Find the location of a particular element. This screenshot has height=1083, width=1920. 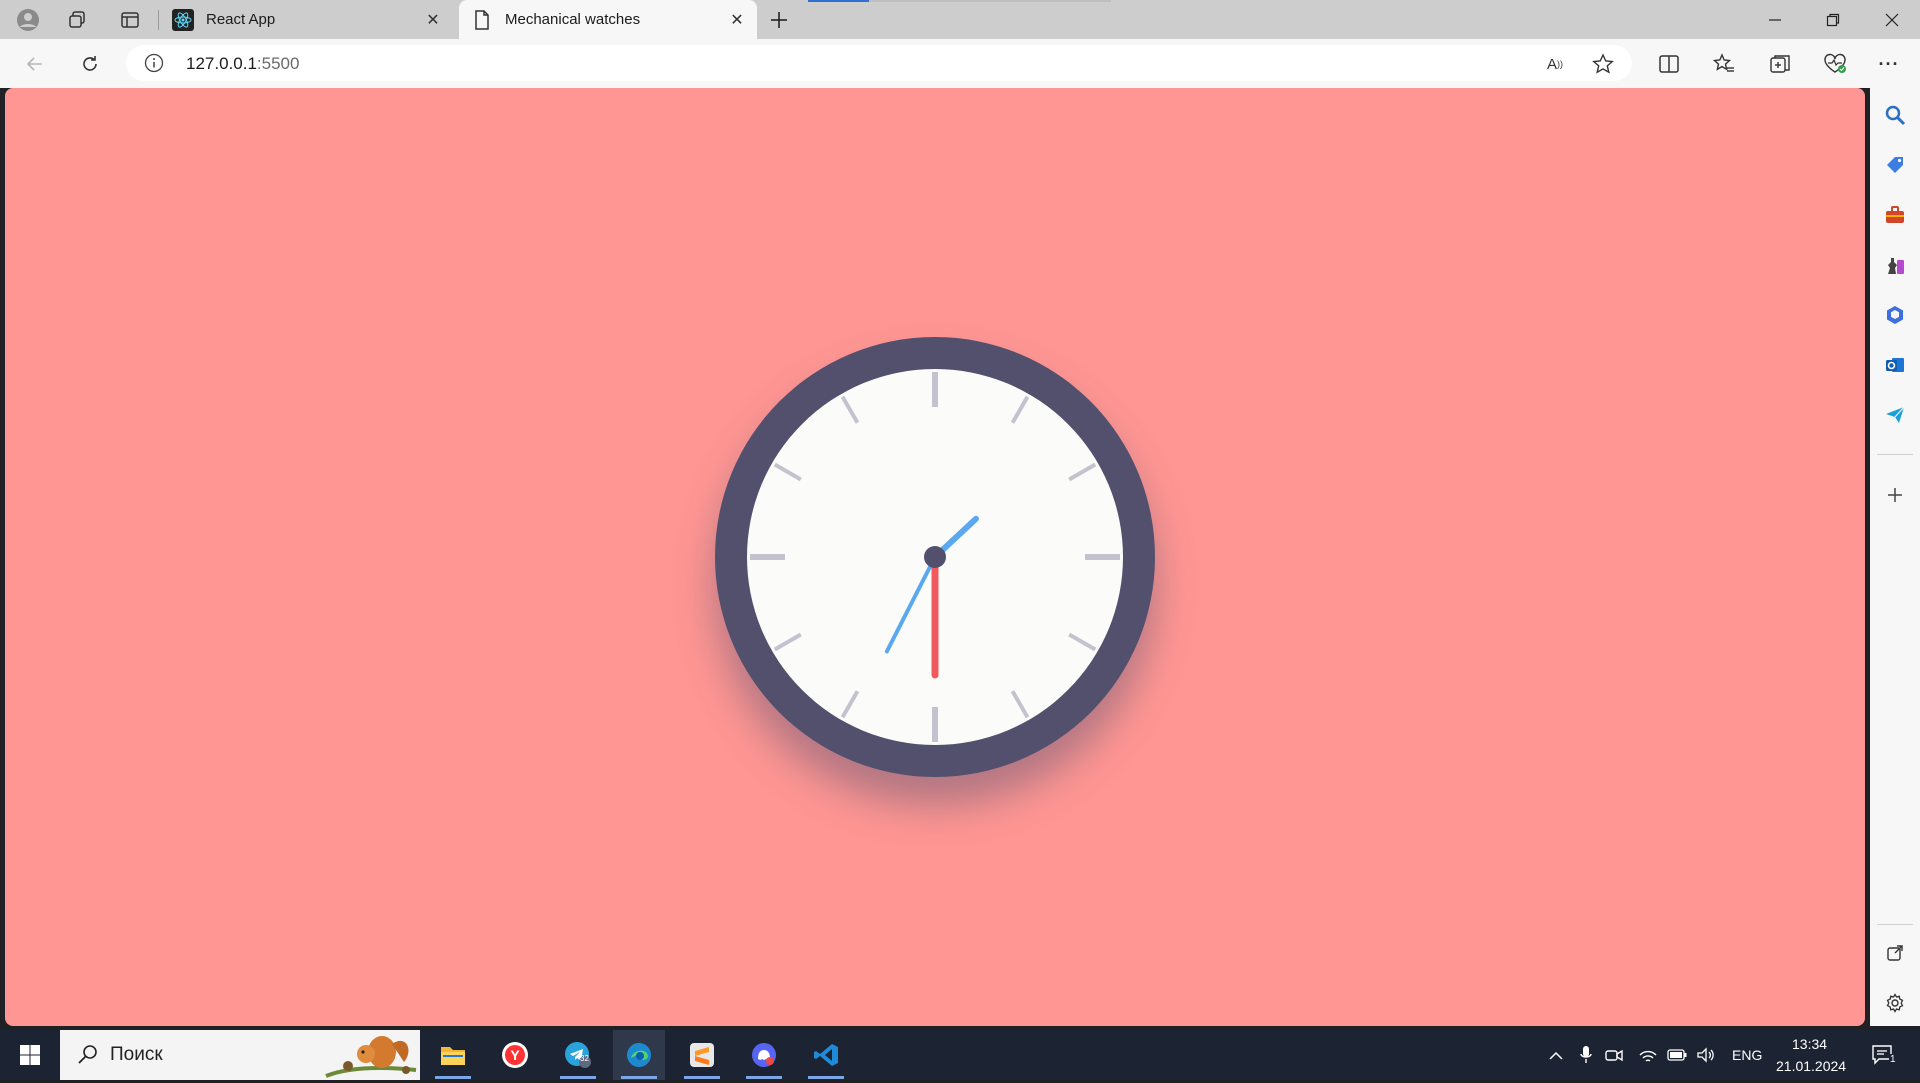

open-external-icon is located at coordinates (1895, 953).